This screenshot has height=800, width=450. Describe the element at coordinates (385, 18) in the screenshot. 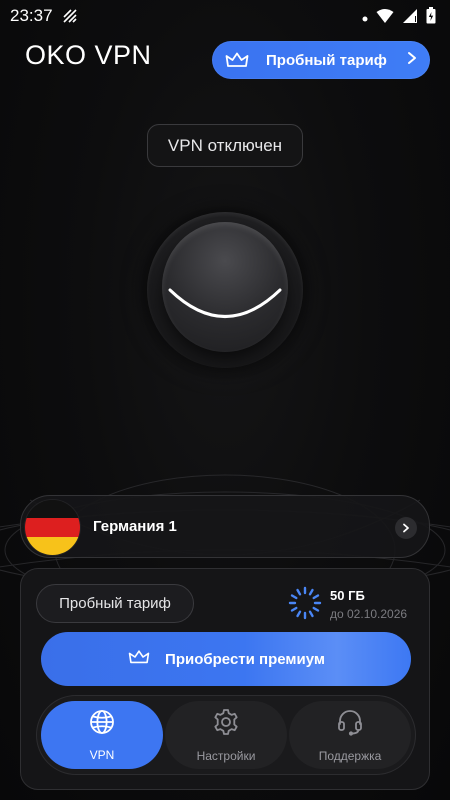

I see `wifi-icon` at that location.